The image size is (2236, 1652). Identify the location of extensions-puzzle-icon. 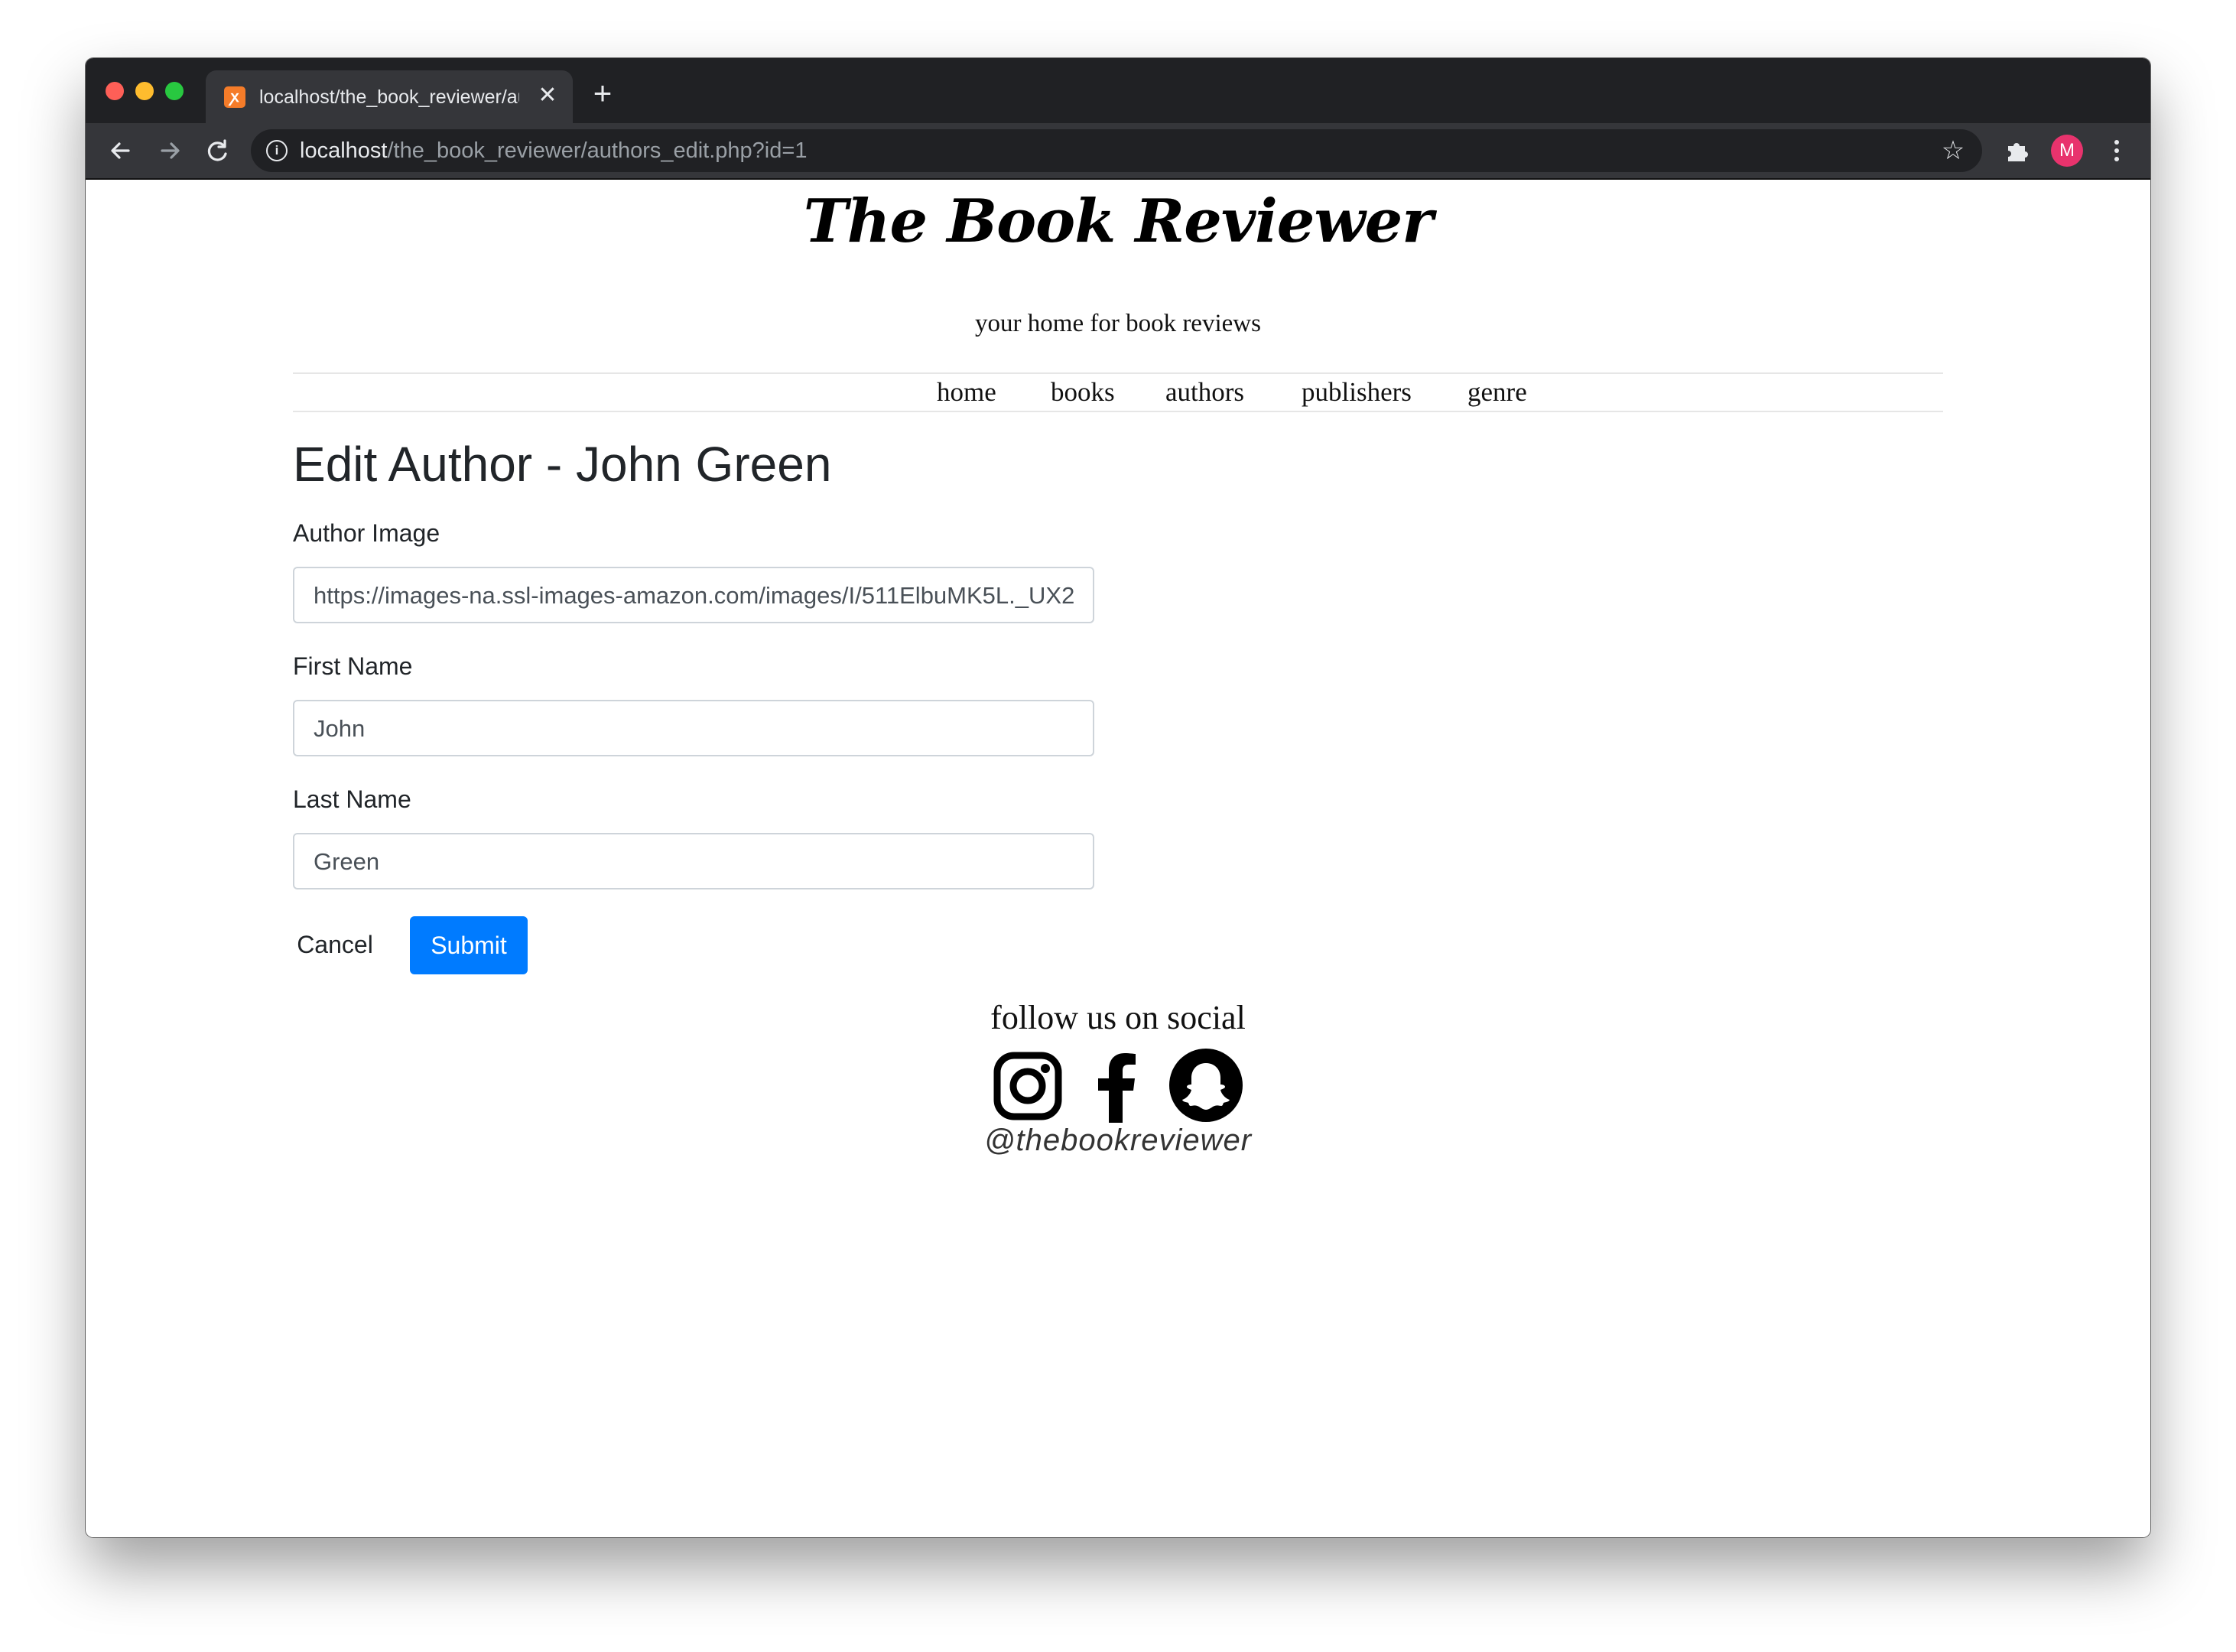
(2017, 151).